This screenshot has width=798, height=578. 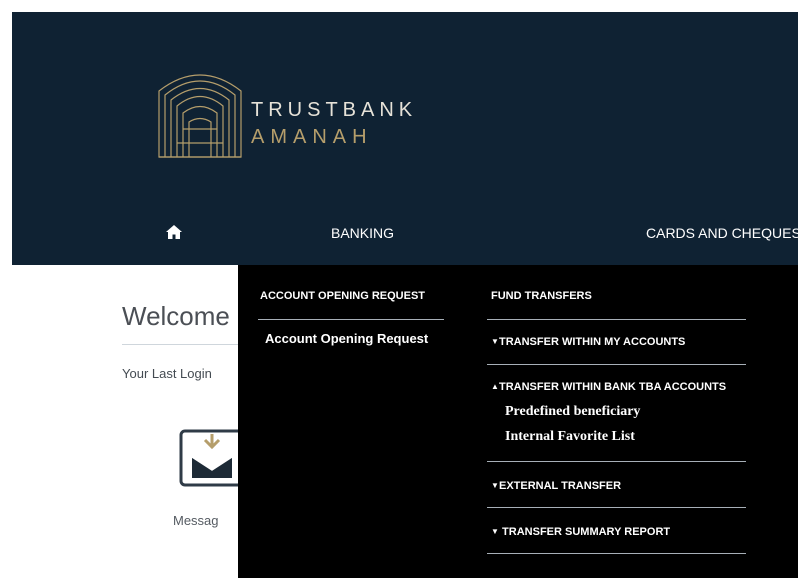 I want to click on nav-cards-and-cheques: CARDS AND CHEQUES, so click(x=722, y=233).